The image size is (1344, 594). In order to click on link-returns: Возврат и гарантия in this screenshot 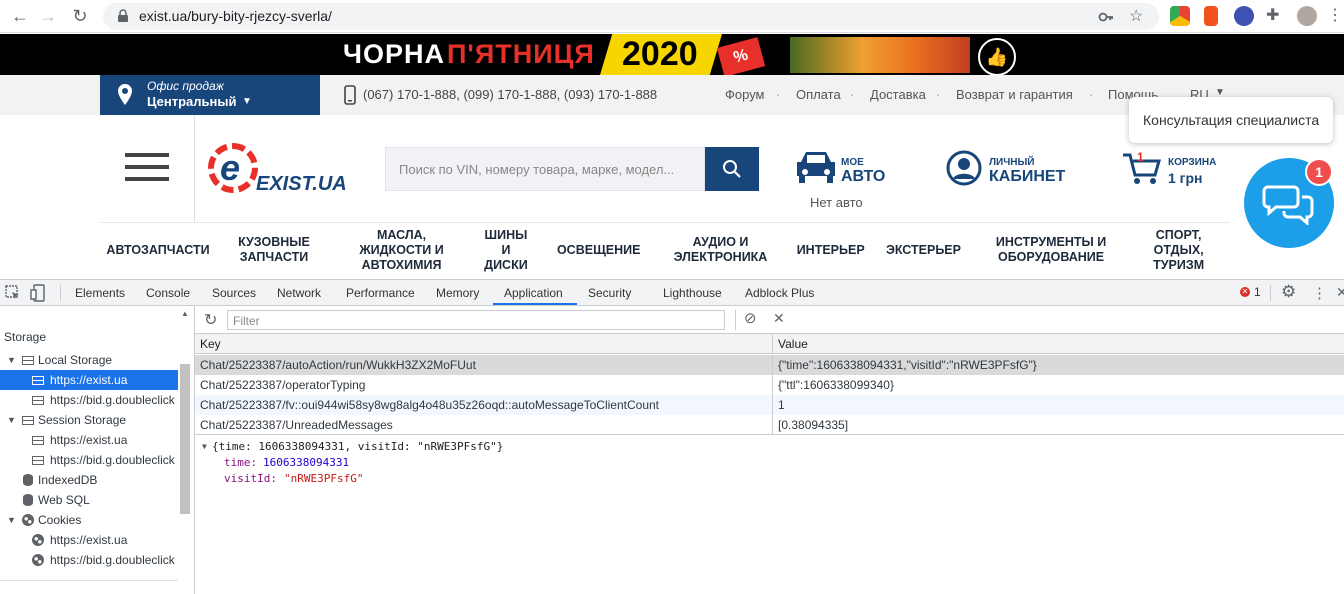, I will do `click(1014, 94)`.